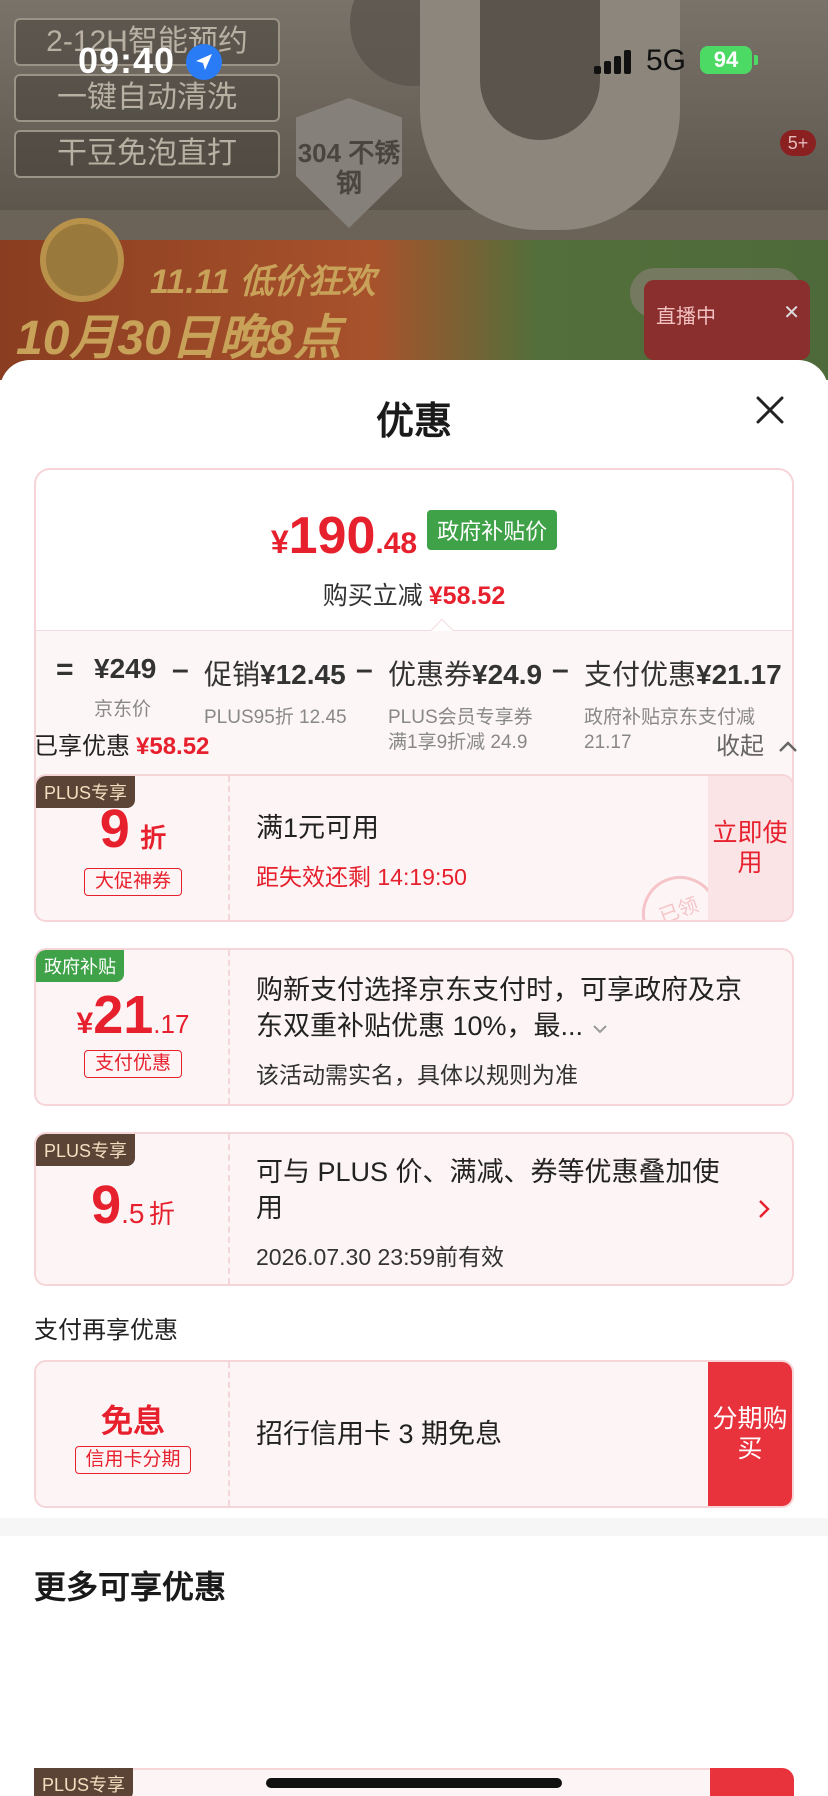 The height and width of the screenshot is (1796, 828). Describe the element at coordinates (600, 1029) in the screenshot. I see `chevron-down-icon` at that location.